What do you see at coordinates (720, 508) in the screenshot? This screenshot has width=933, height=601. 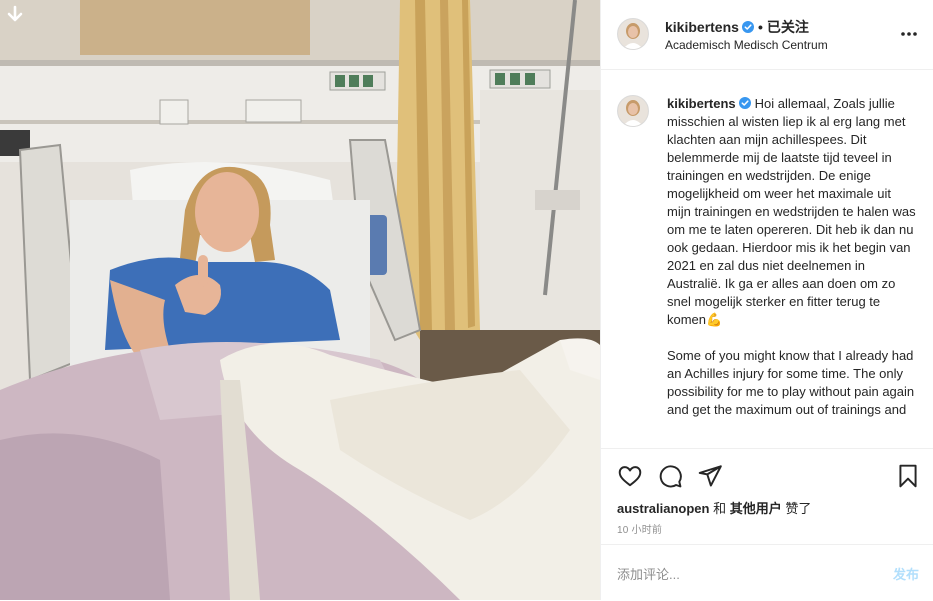 I see `likes-and: 和` at bounding box center [720, 508].